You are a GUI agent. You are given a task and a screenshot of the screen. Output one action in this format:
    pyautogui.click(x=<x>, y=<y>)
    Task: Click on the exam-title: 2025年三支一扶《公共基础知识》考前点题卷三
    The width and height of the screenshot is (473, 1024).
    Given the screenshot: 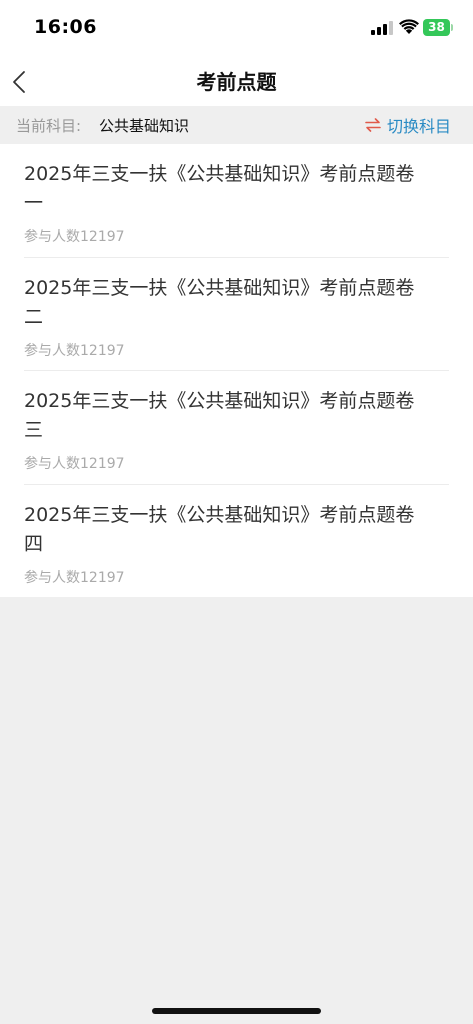 What is the action you would take?
    pyautogui.click(x=219, y=415)
    